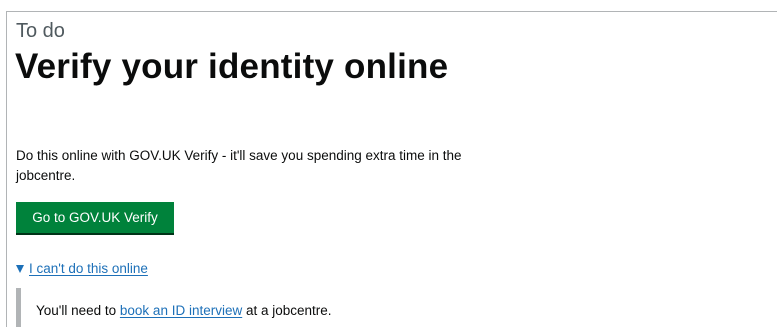 The height and width of the screenshot is (327, 777). I want to click on details-text-after: at a jobcentre., so click(287, 310).